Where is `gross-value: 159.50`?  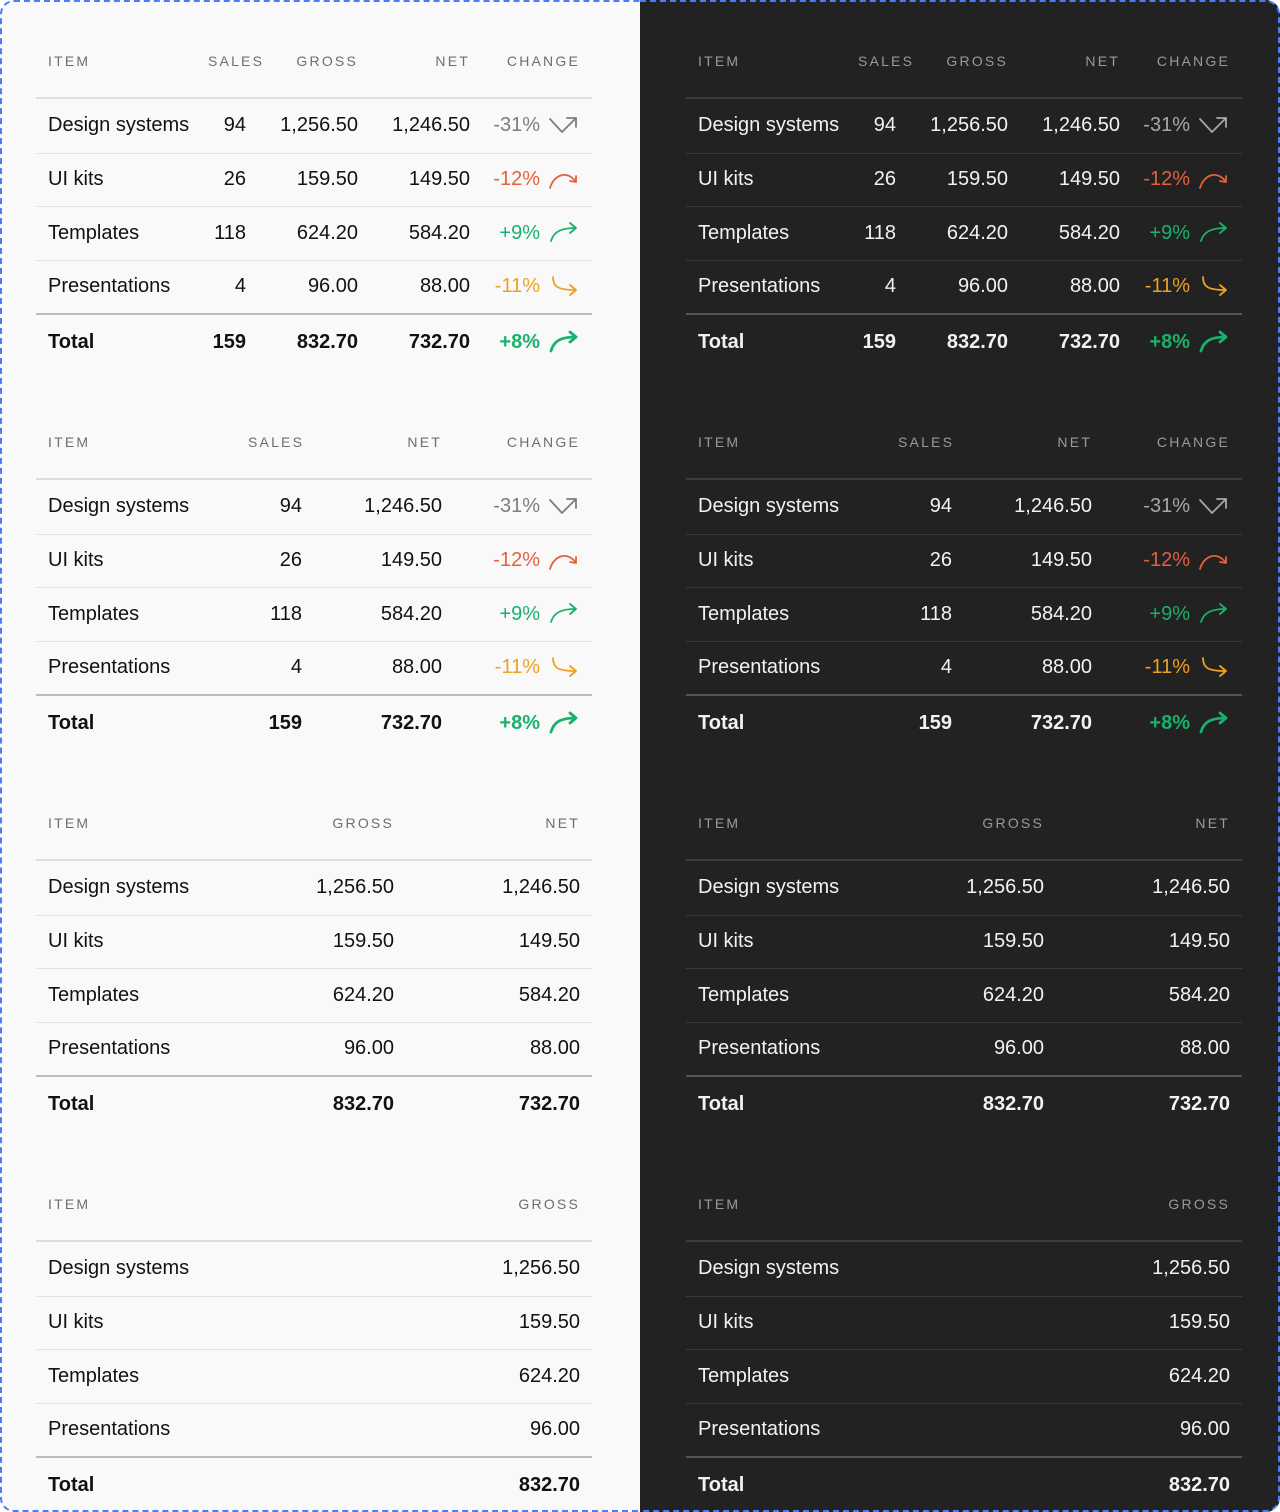 gross-value: 159.50 is located at coordinates (363, 941).